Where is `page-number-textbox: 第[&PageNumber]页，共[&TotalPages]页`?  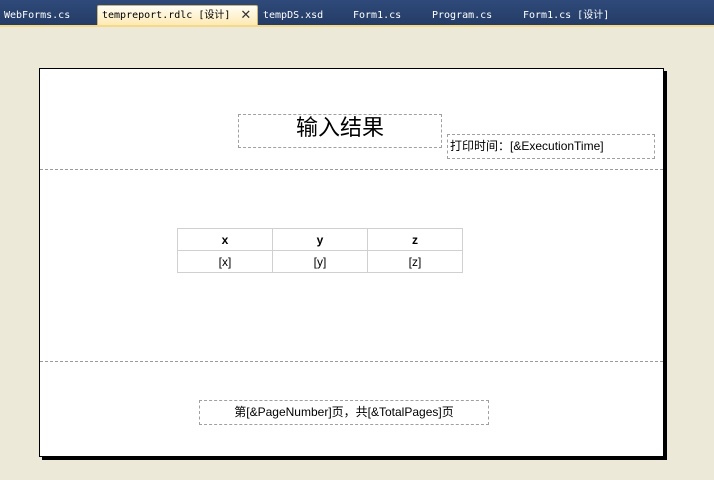
page-number-textbox: 第[&PageNumber]页，共[&TotalPages]页 is located at coordinates (344, 412).